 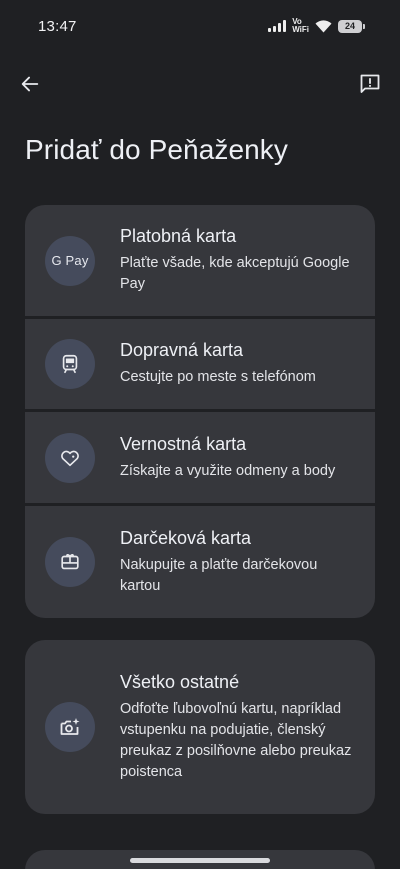 I want to click on back-button, so click(x=30, y=84).